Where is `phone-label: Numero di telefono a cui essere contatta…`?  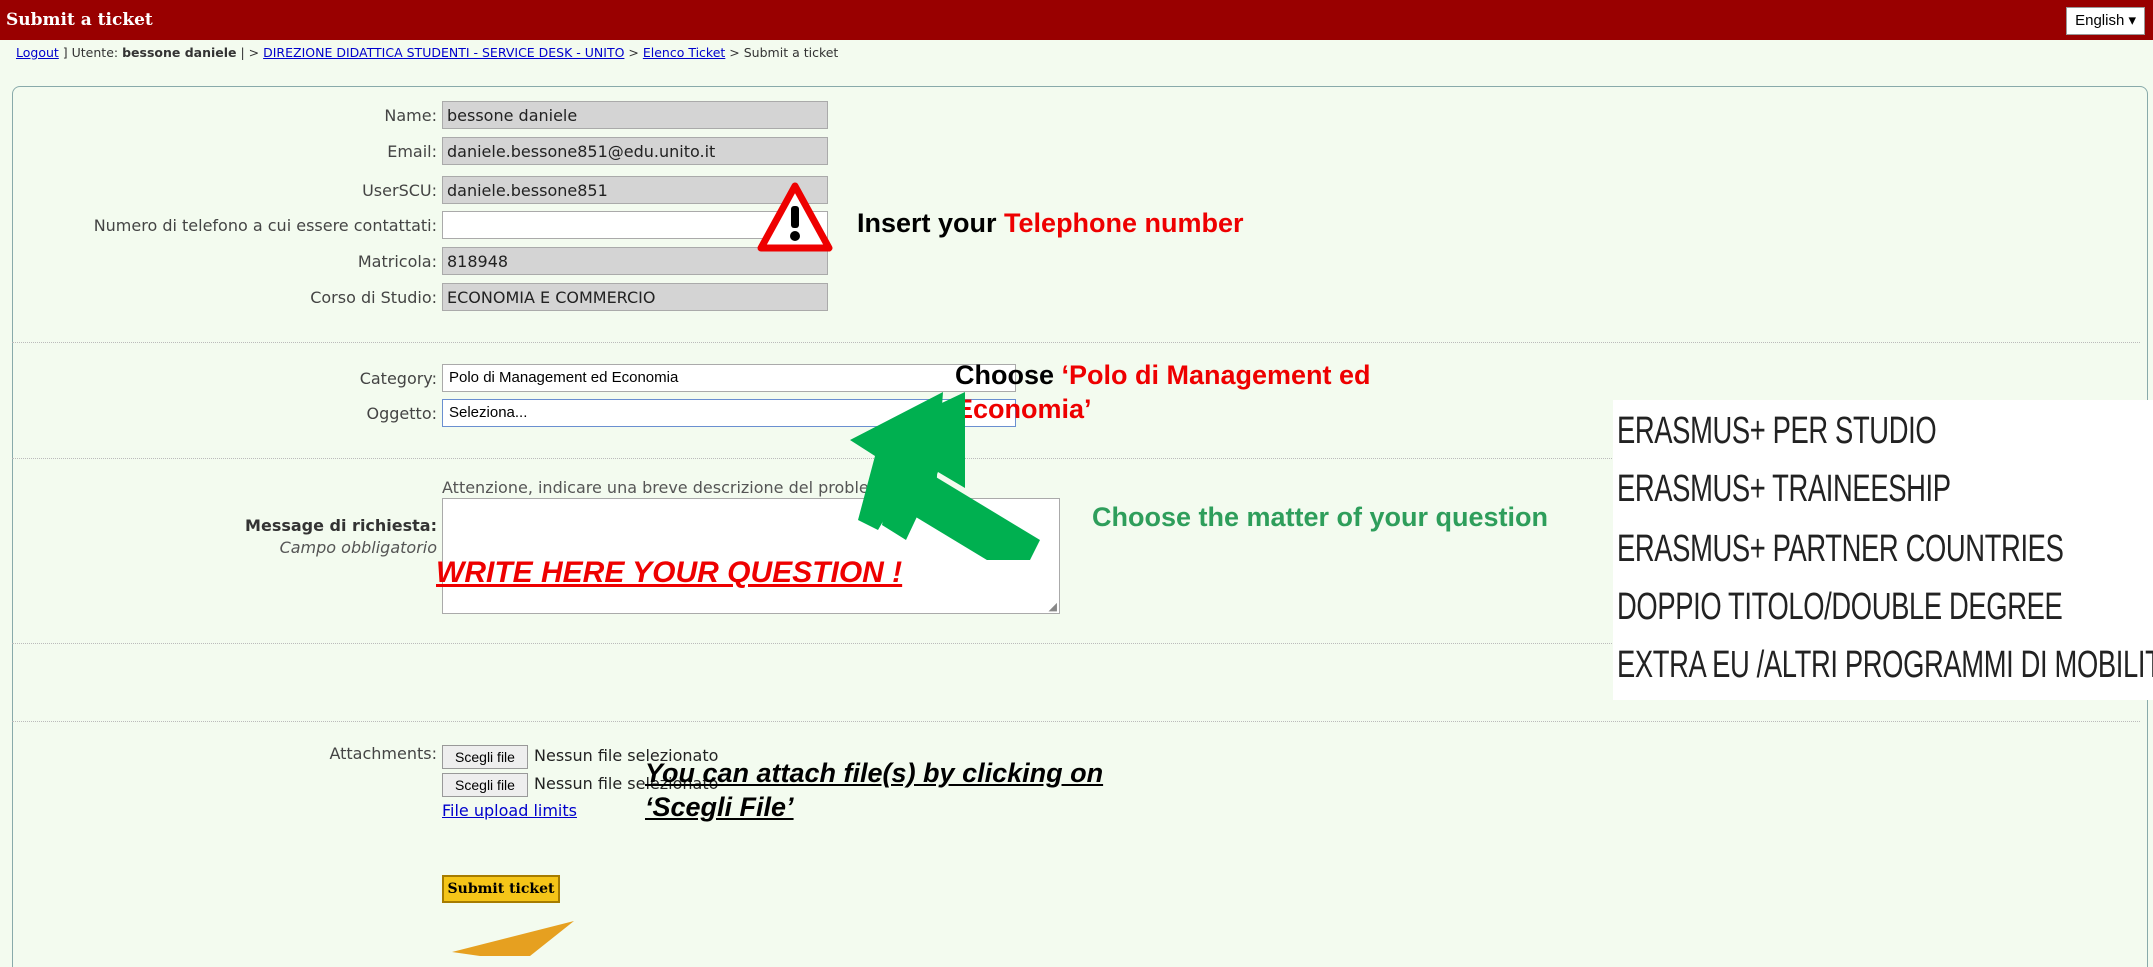 phone-label: Numero di telefono a cui essere contatta… is located at coordinates (265, 225).